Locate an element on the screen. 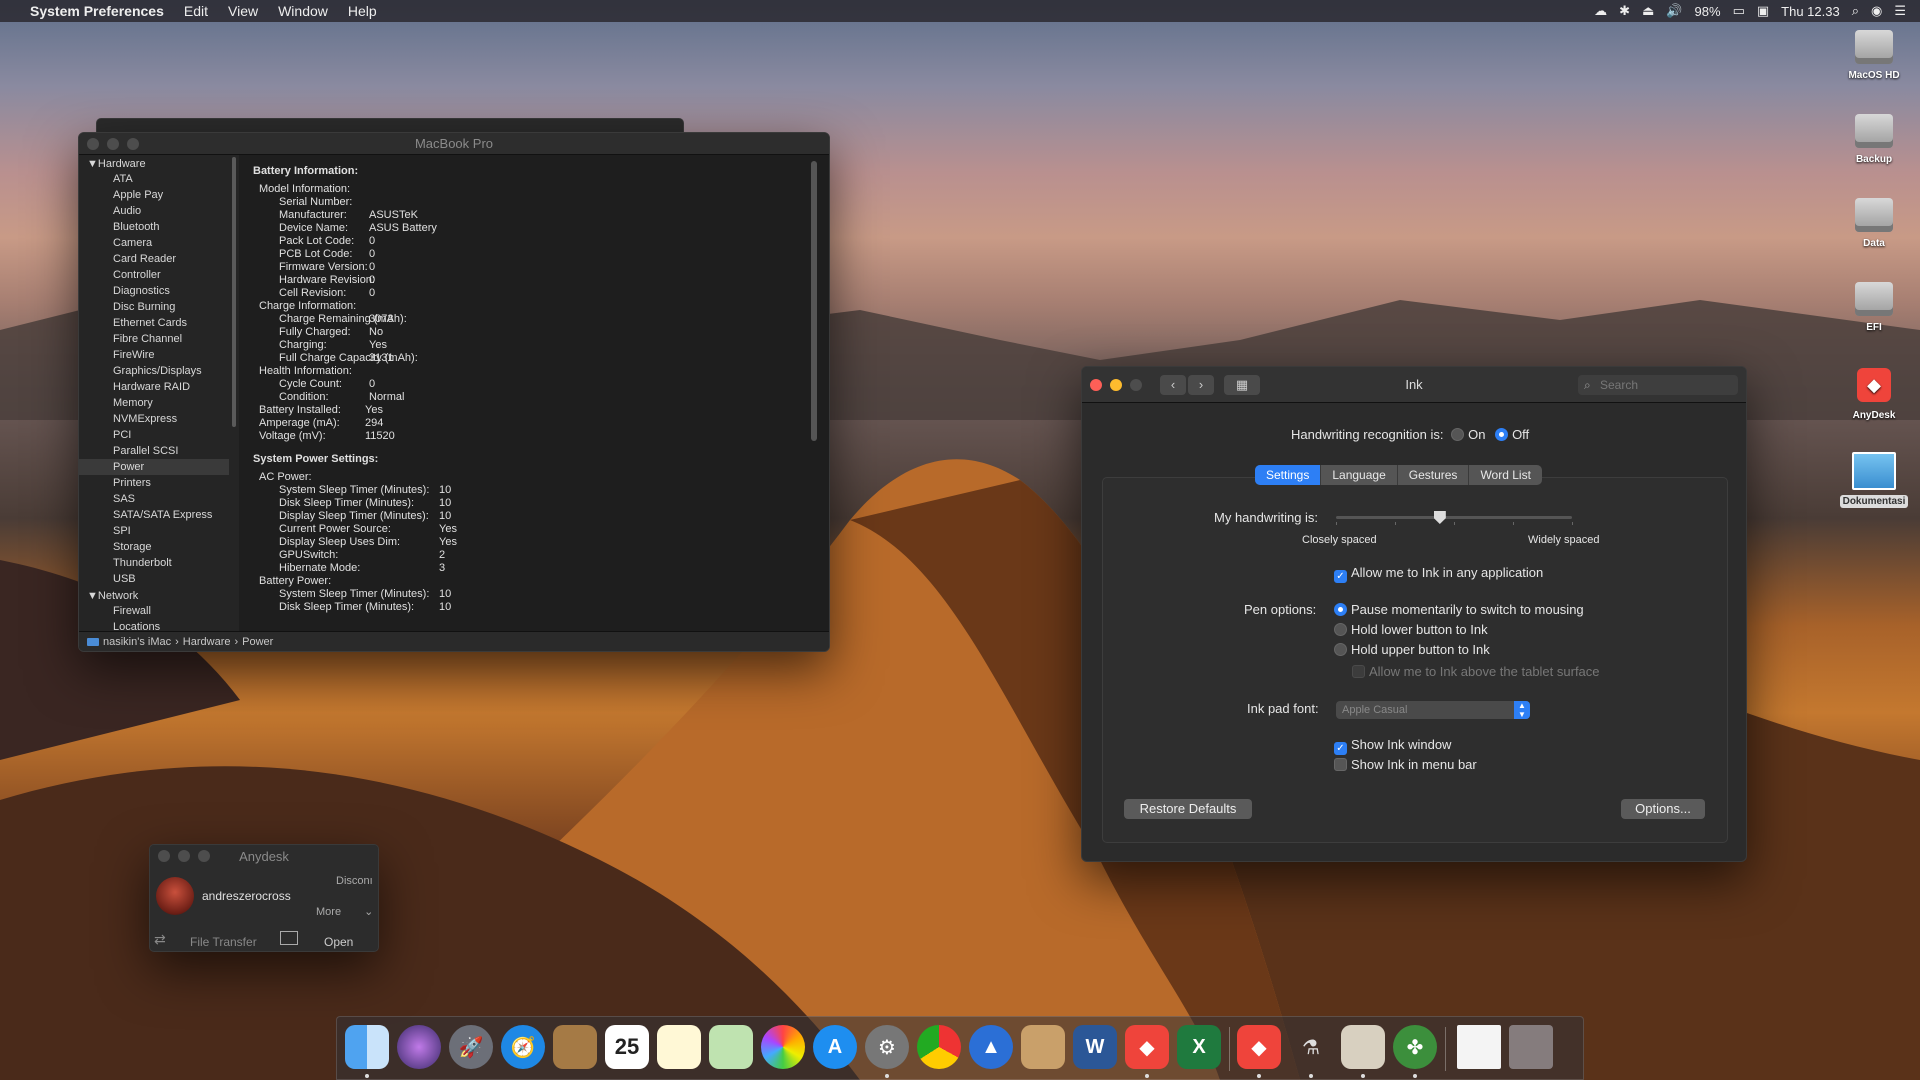 This screenshot has width=1920, height=1080. sidebar-item: Bluetooth is located at coordinates (154, 227).